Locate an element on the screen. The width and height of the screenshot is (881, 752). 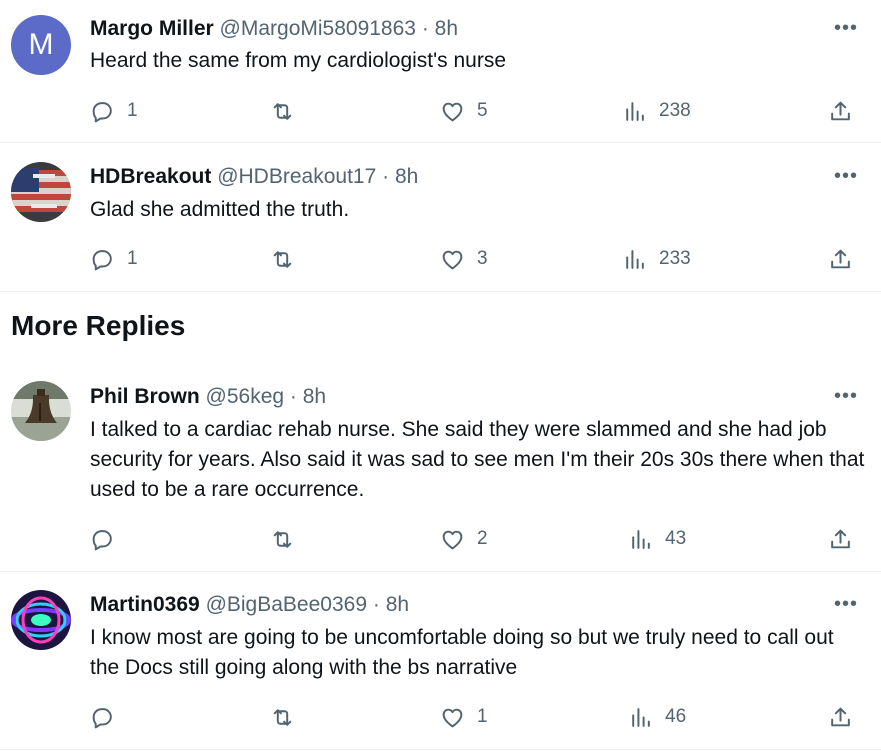
like-count: 1 is located at coordinates (482, 716).